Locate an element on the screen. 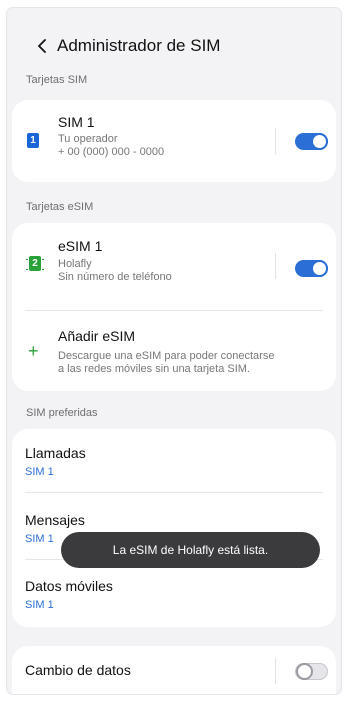 This screenshot has width=349, height=701. section-label-sim-cards: Tarjetas SIM is located at coordinates (57, 80).